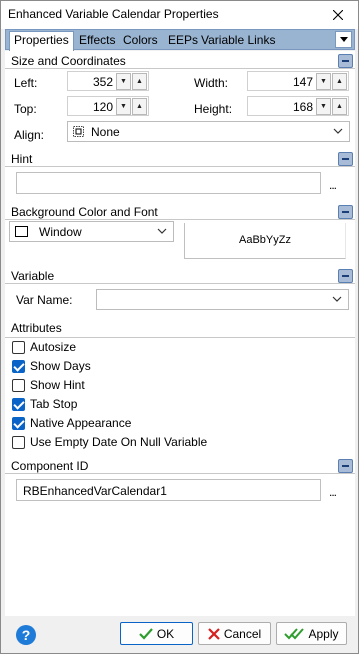  I want to click on section-component-id: Component ID, so click(180, 466).